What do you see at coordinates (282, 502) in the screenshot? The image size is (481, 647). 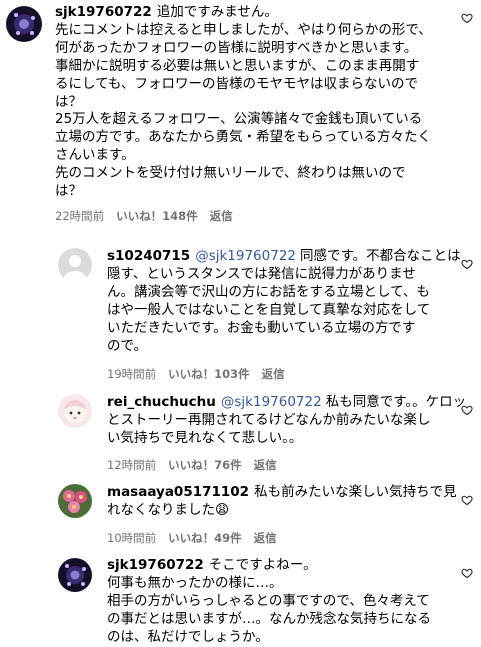 I see `comment-body: masaaya05171102 私も前みたいな楽しい気持ちで見 れなくなりました😩` at bounding box center [282, 502].